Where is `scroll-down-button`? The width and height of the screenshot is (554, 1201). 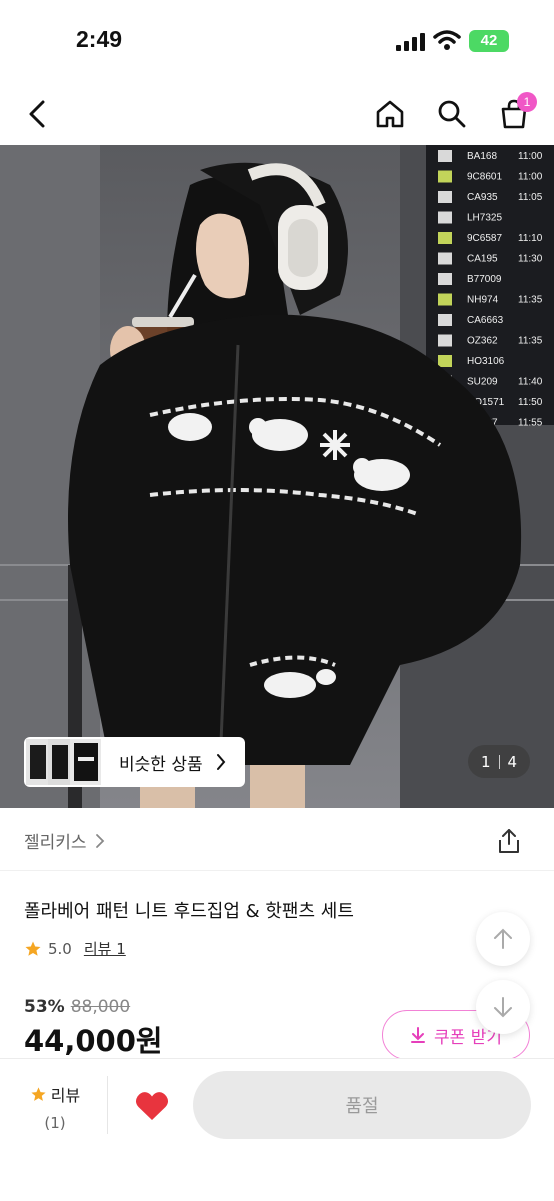
scroll-down-button is located at coordinates (503, 1007).